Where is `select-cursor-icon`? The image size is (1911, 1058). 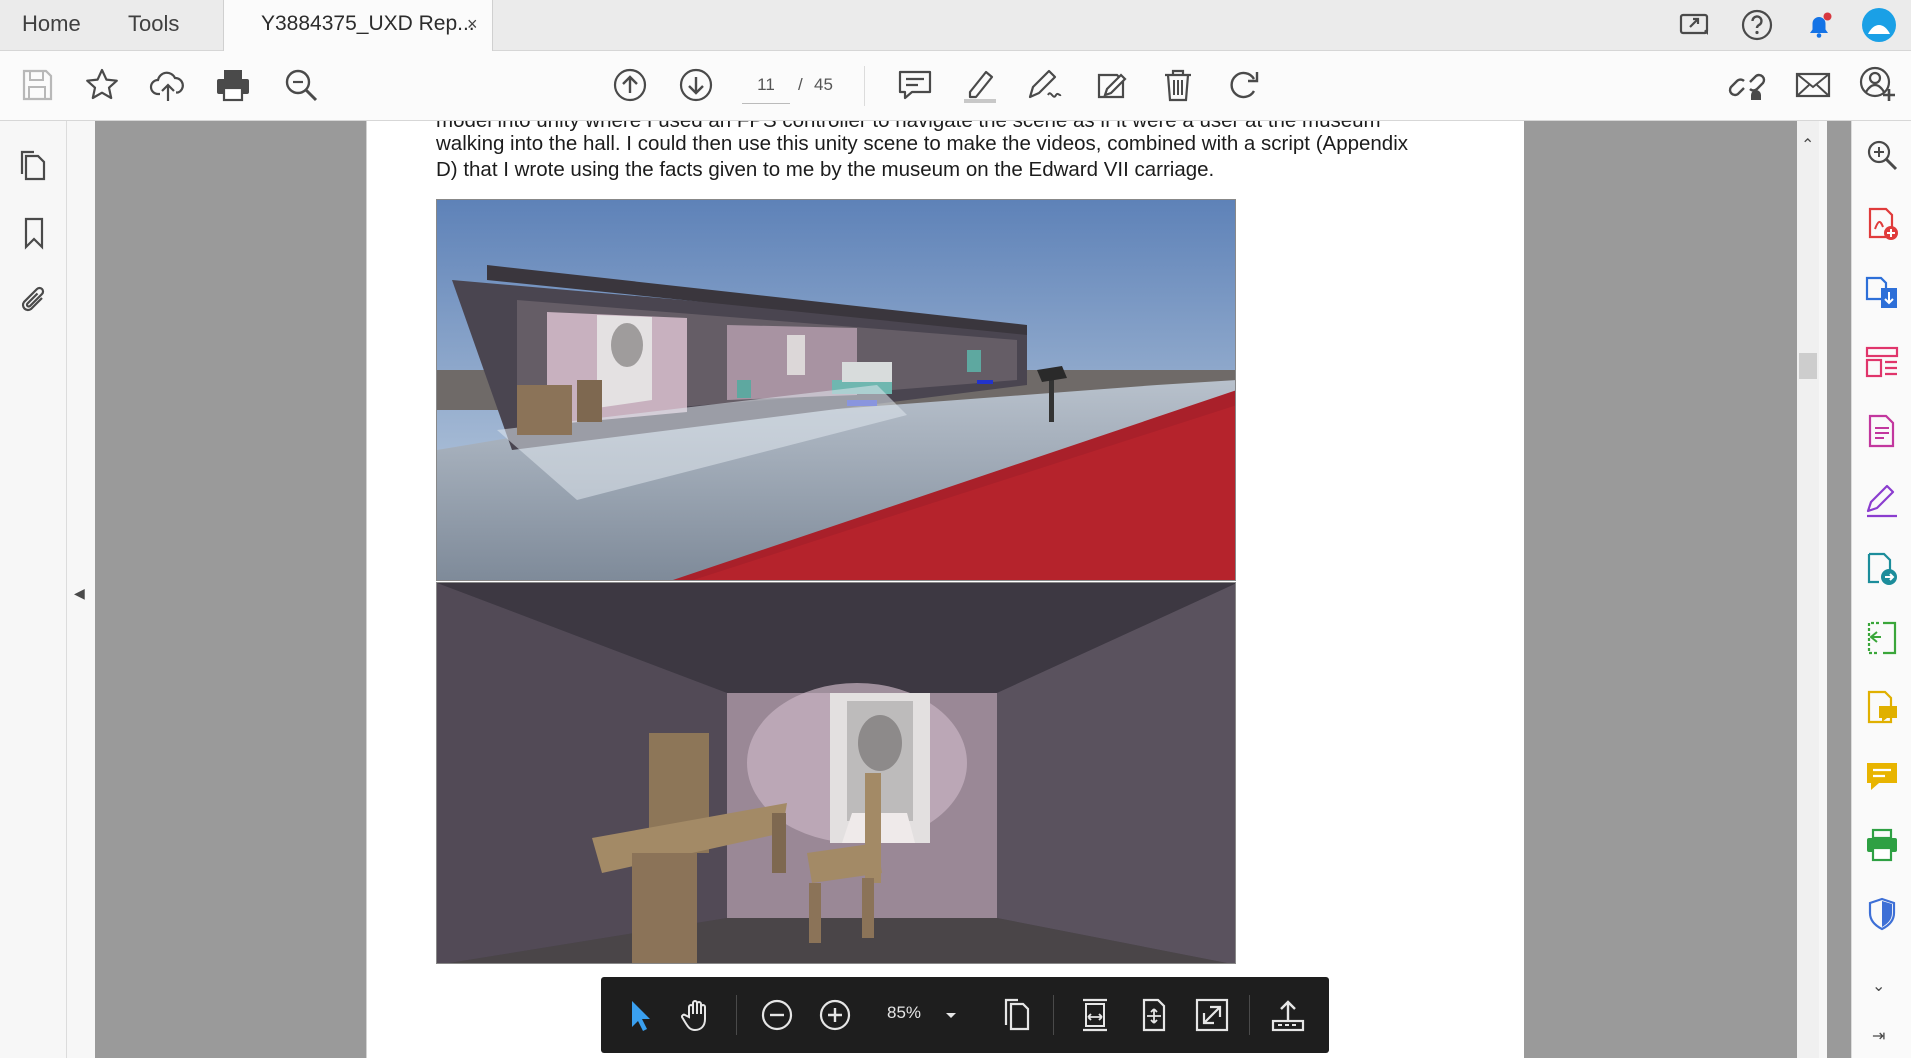
select-cursor-icon is located at coordinates (639, 1015).